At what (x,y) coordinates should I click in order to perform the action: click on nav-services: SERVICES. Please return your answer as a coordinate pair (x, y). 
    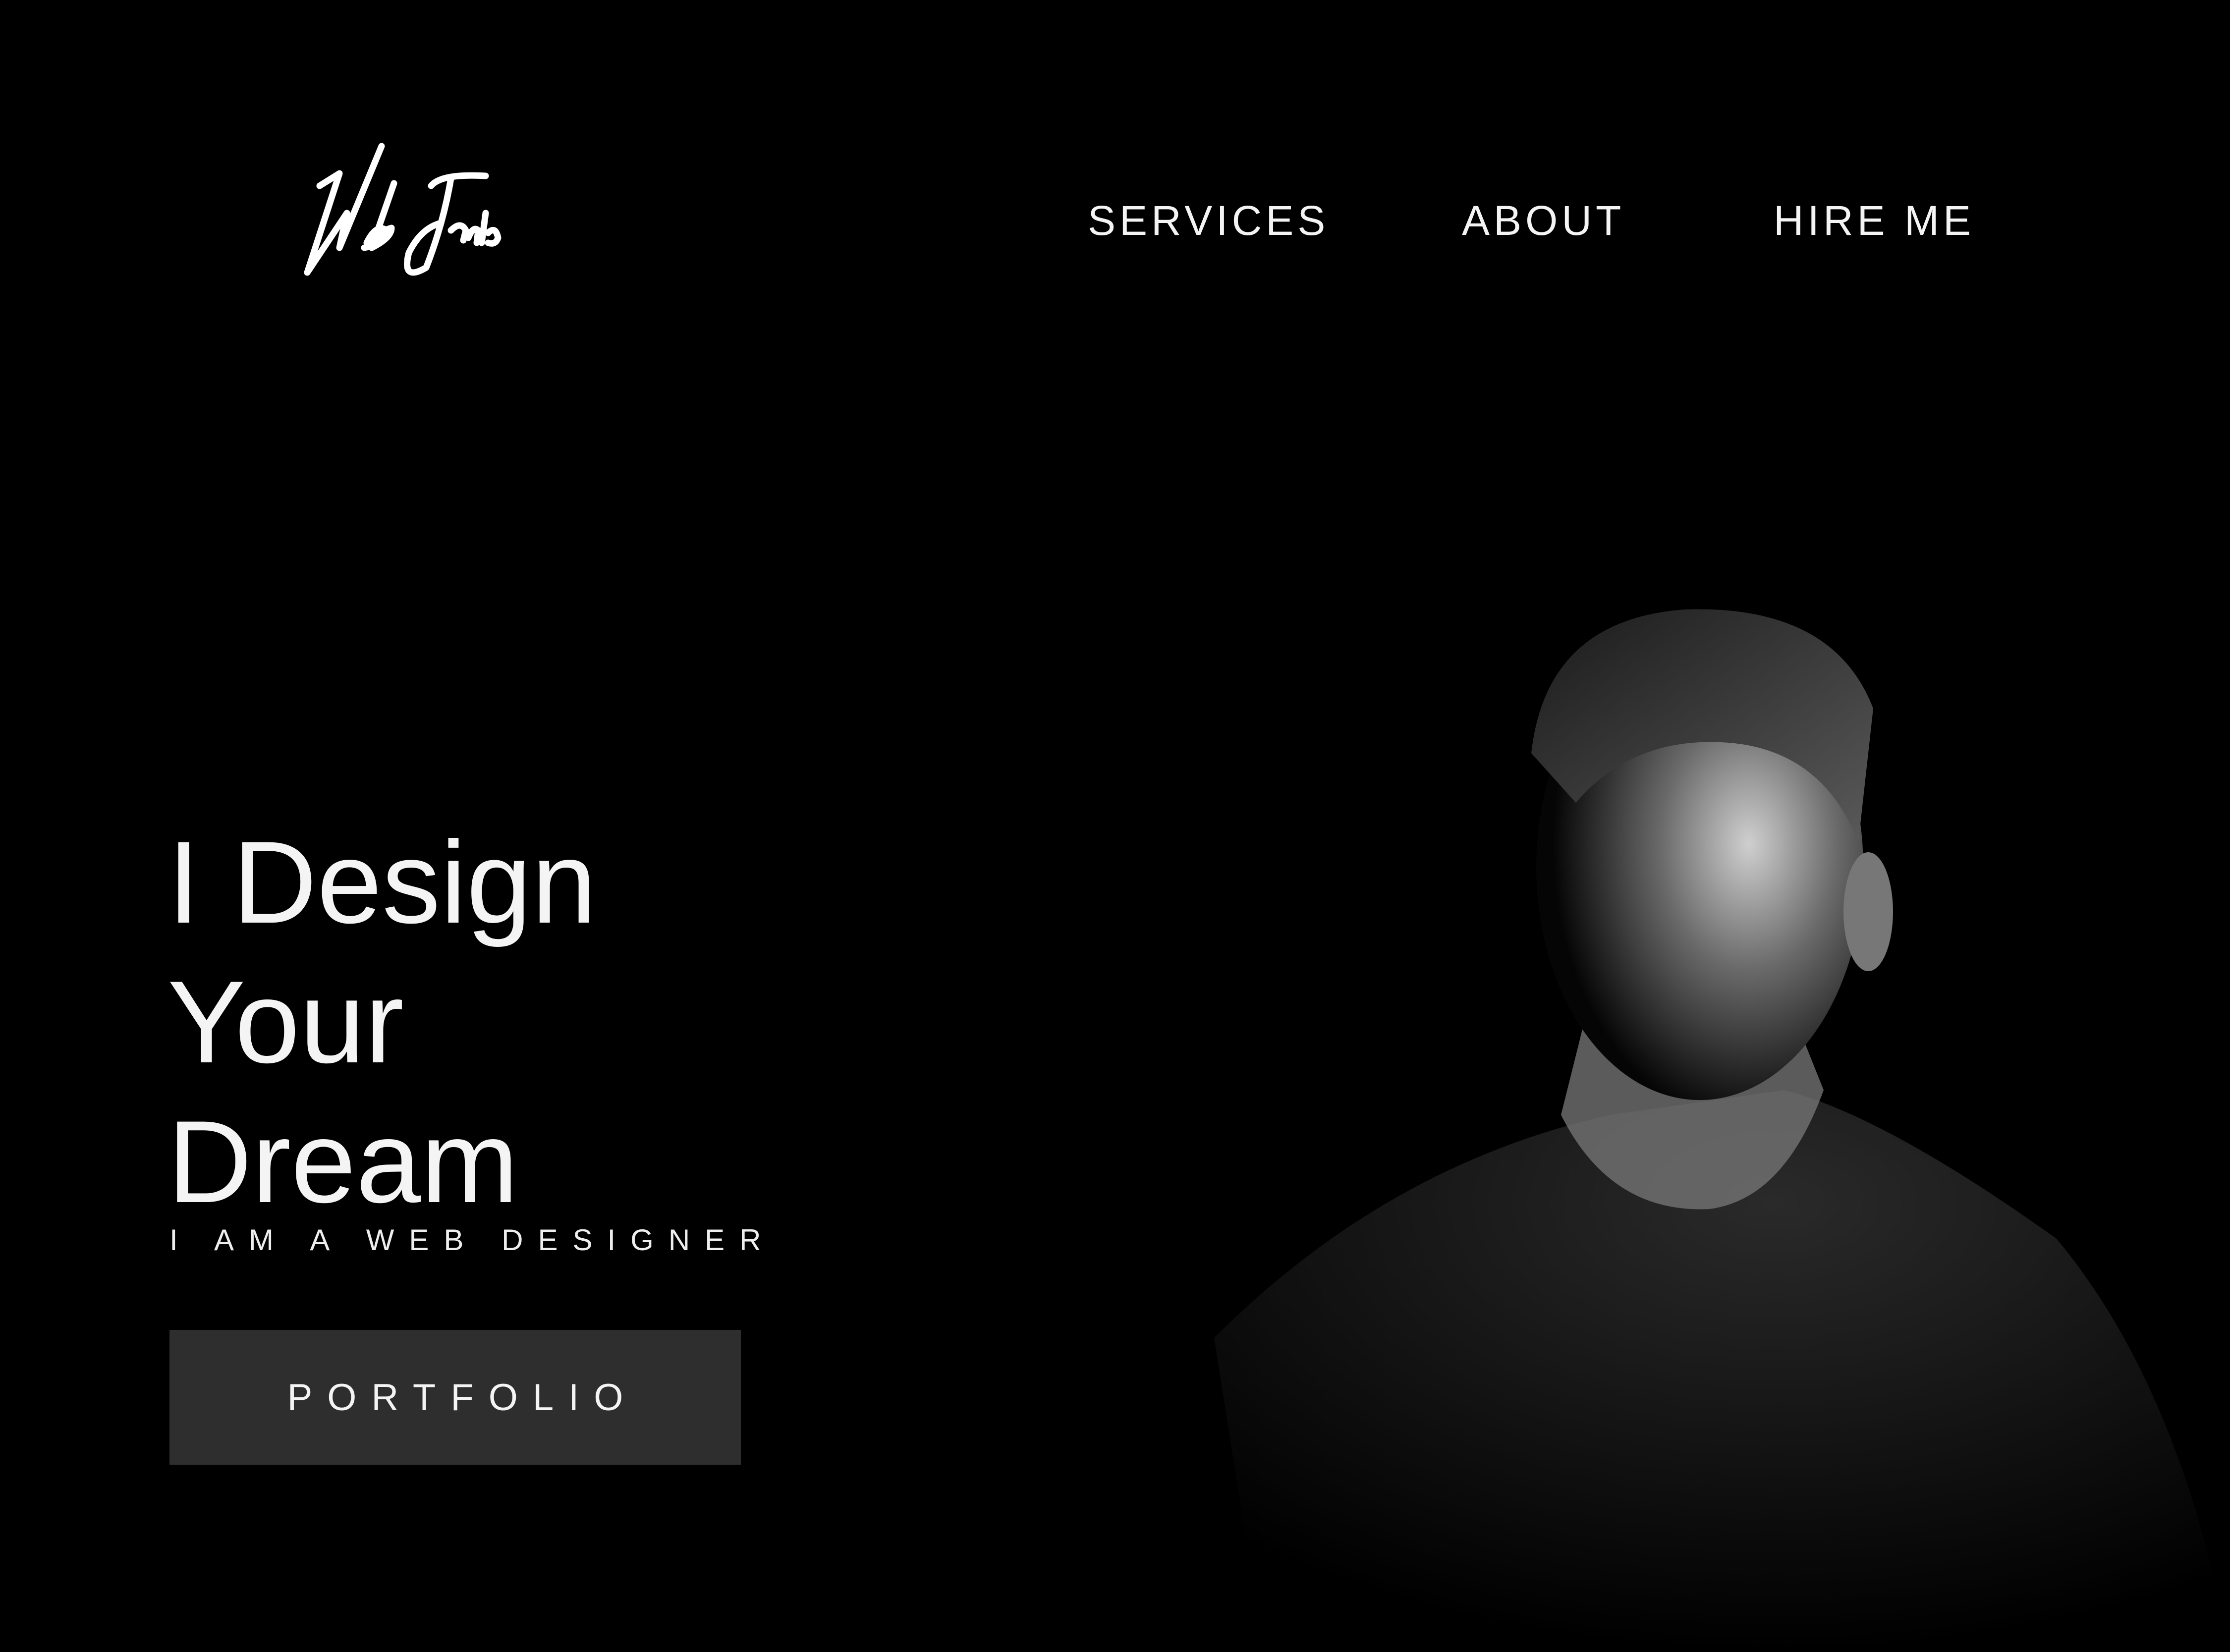
    Looking at the image, I should click on (1208, 220).